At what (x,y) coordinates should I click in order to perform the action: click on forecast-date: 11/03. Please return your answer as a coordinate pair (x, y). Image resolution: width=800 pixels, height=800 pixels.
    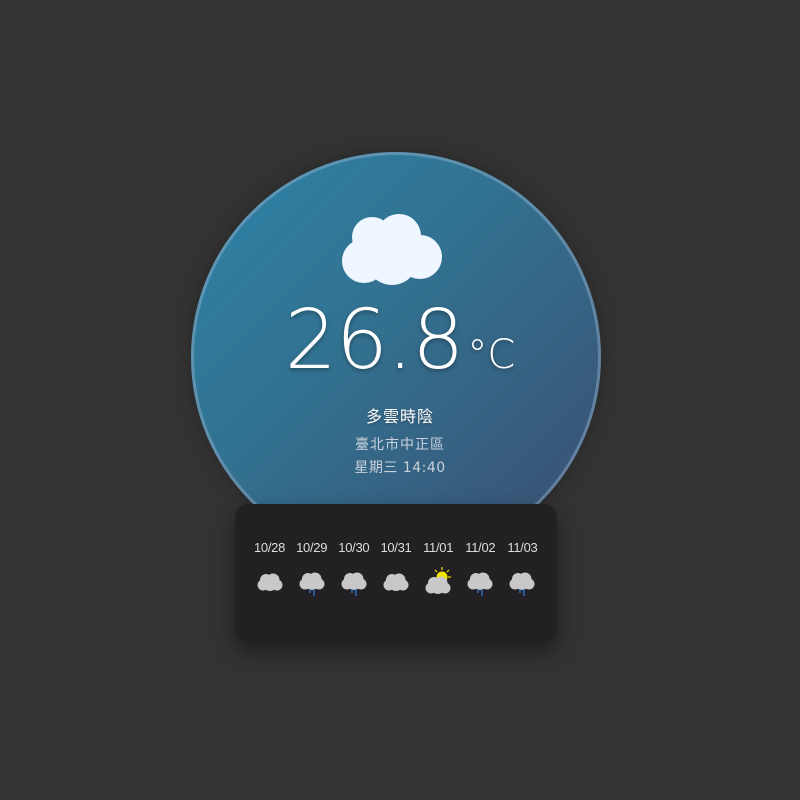
    Looking at the image, I should click on (522, 547).